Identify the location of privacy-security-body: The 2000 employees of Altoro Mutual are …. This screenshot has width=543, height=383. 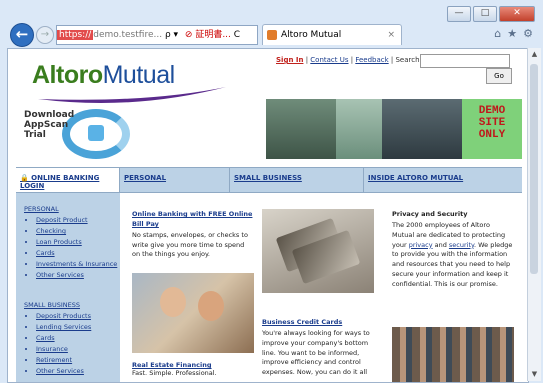
(453, 255).